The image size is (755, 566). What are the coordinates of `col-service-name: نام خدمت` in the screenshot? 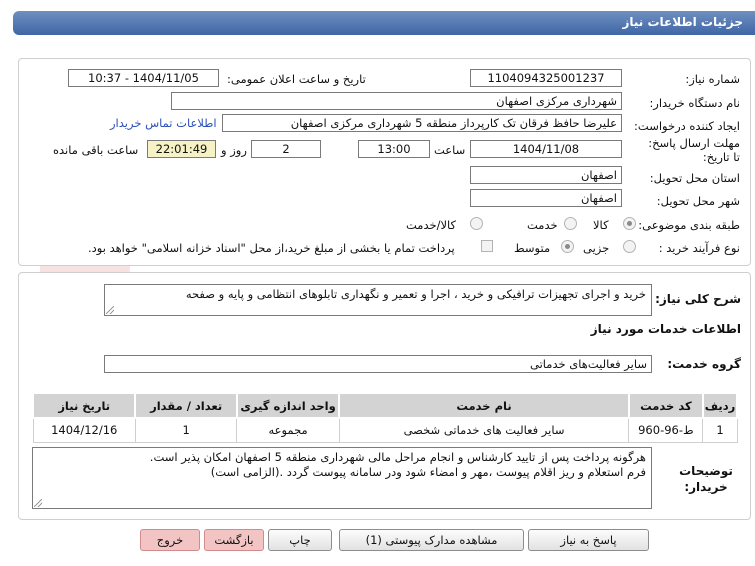 It's located at (484, 405).